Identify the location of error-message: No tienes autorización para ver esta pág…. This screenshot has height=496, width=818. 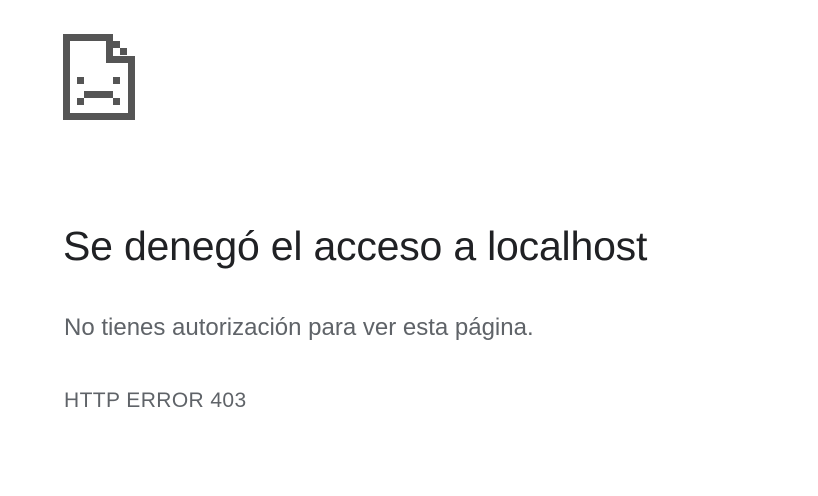
(299, 327).